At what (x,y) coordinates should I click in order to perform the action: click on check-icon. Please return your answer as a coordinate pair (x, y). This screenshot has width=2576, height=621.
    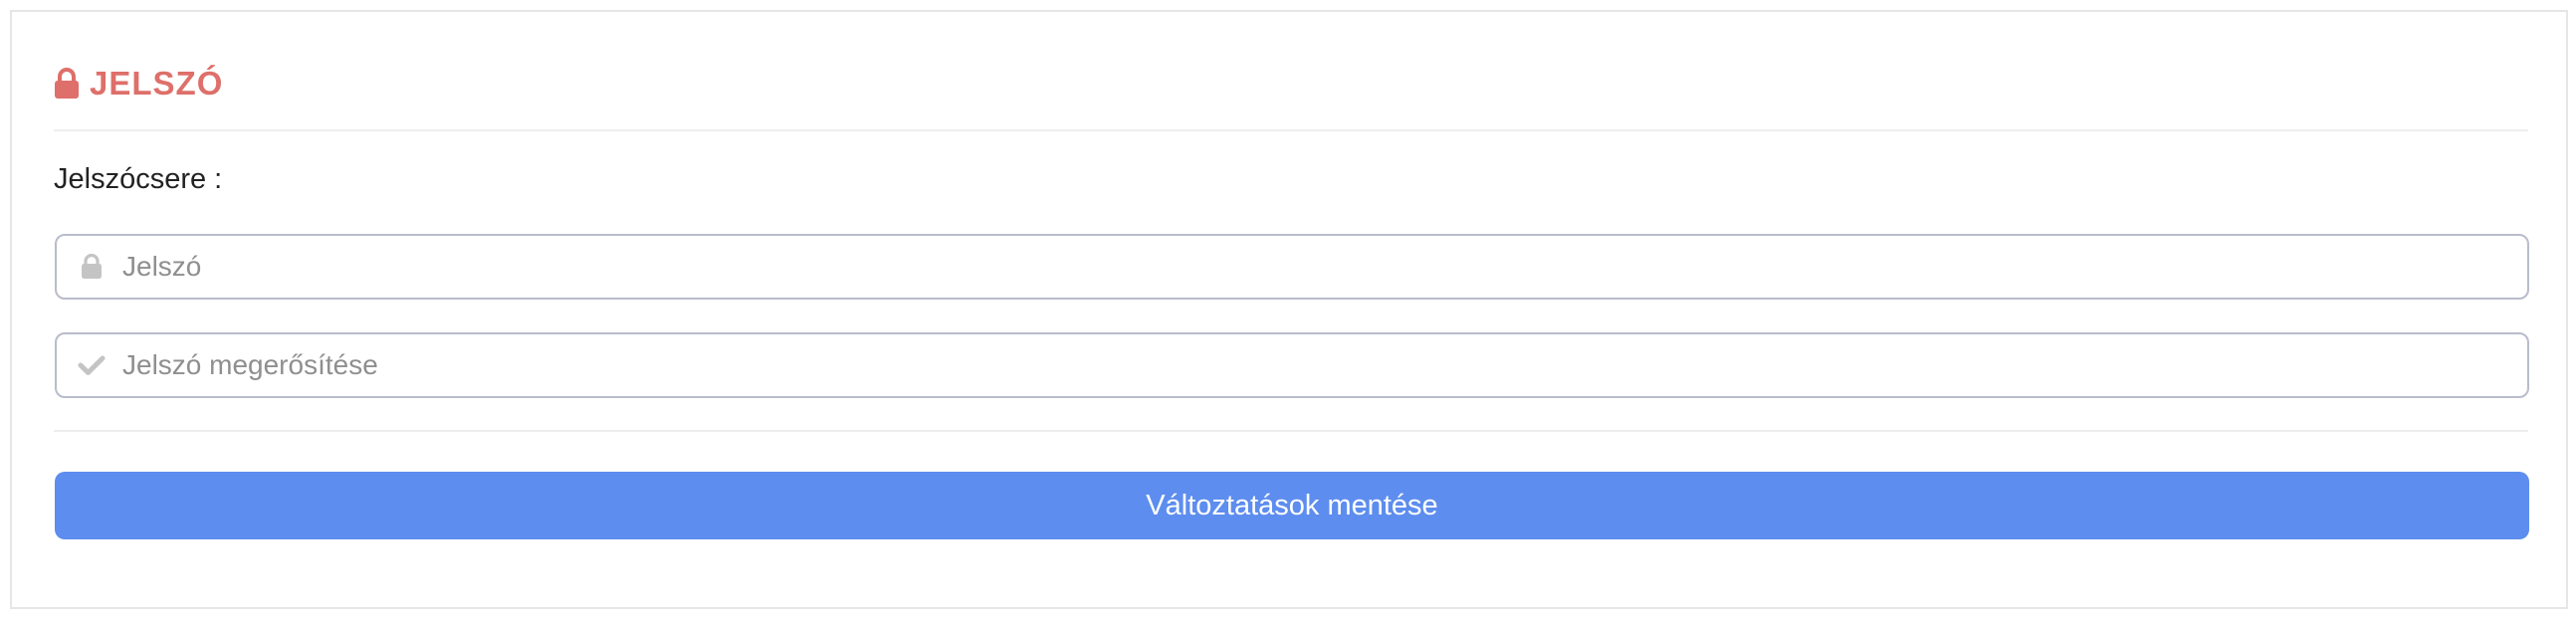
    Looking at the image, I should click on (92, 365).